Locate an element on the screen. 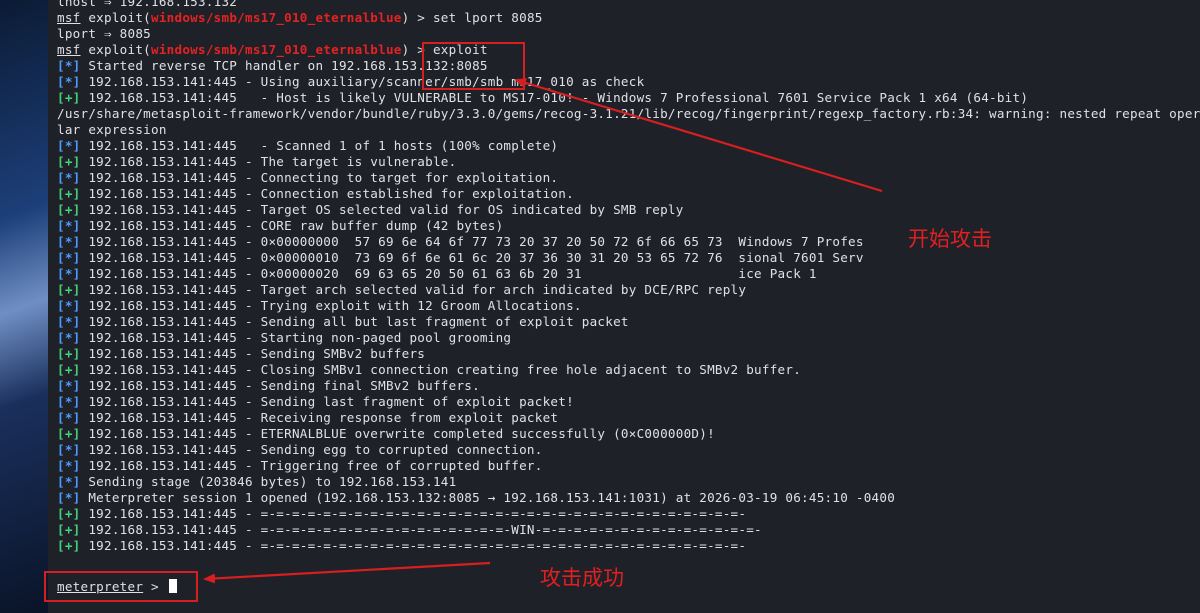 This screenshot has height=613, width=1200. attack-start-arrow is located at coordinates (698, 135).